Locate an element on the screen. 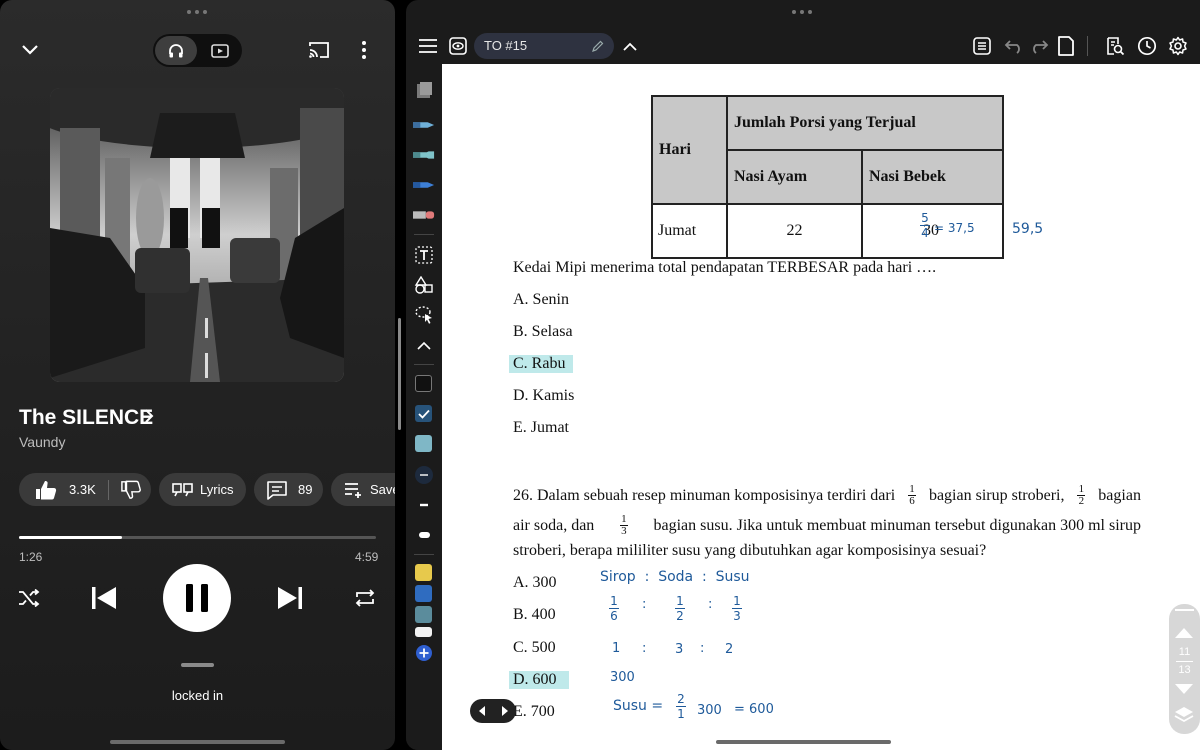 The image size is (1200, 750). text-box-icon is located at coordinates (424, 255).